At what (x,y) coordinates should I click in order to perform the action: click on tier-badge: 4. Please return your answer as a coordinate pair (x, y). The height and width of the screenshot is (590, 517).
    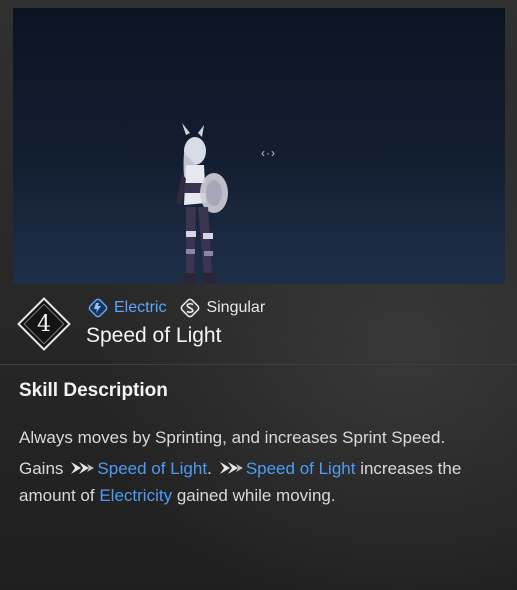
    Looking at the image, I should click on (44, 324).